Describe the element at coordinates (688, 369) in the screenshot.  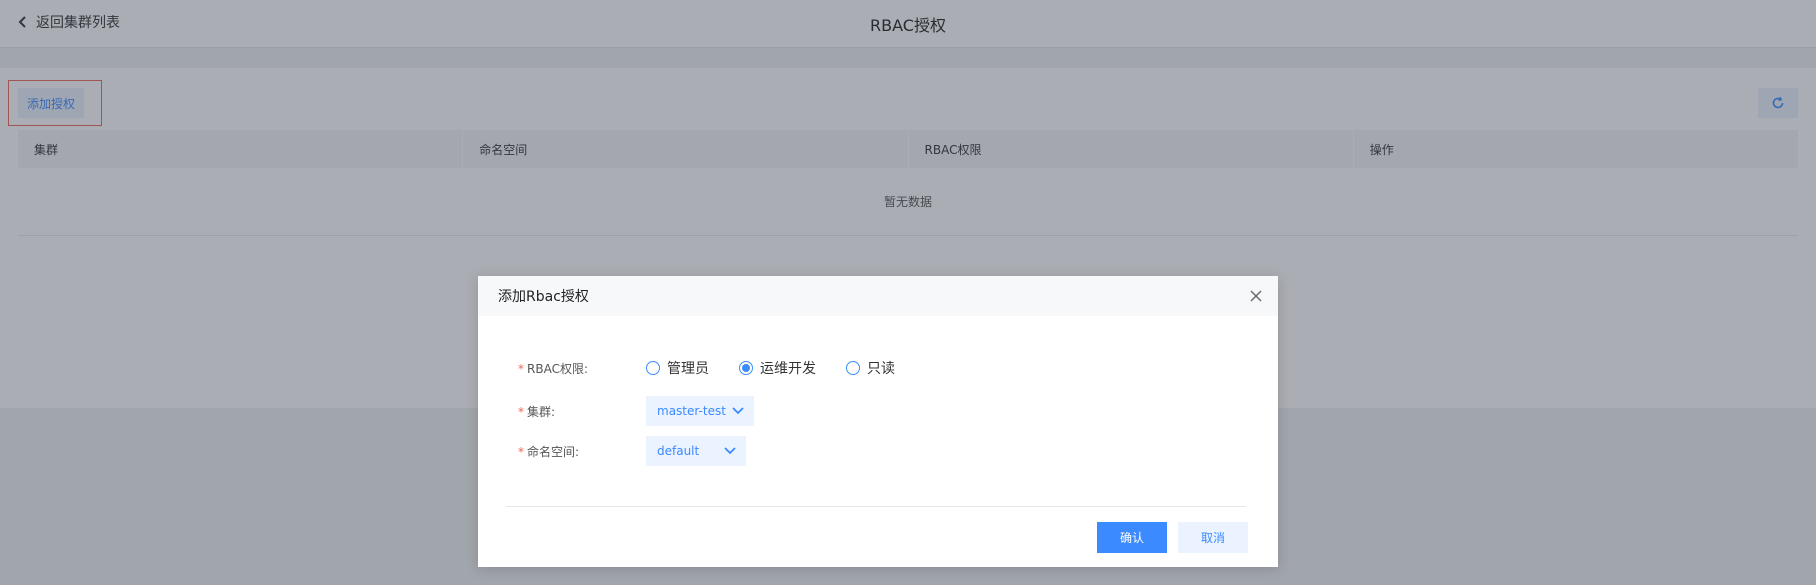
I see `radio-label: 管理员` at that location.